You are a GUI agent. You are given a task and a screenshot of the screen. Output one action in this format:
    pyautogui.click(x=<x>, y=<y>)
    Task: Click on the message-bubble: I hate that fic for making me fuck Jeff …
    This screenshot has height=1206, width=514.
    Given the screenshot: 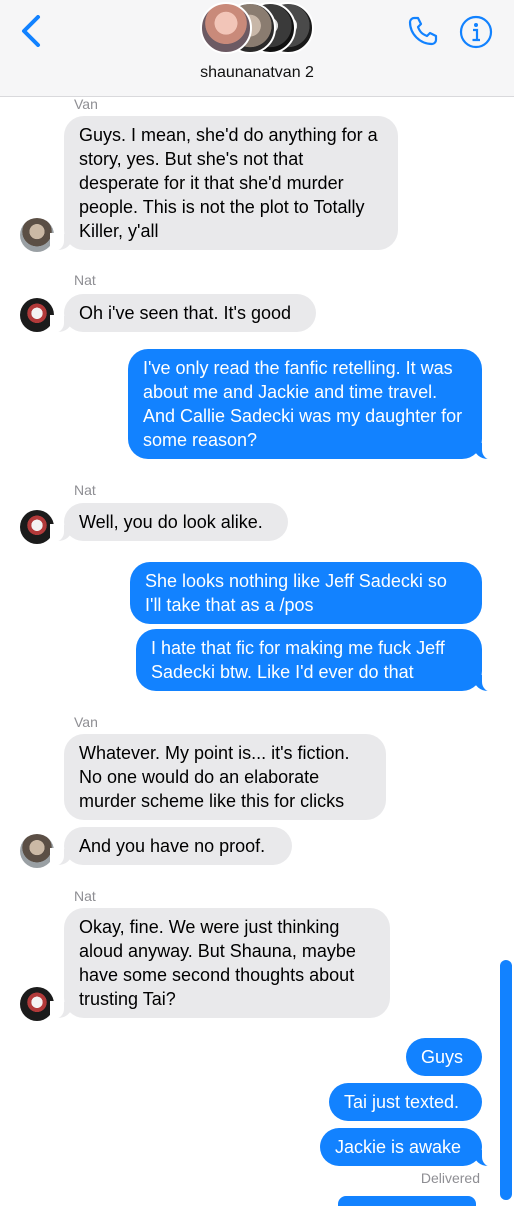 What is the action you would take?
    pyautogui.click(x=316, y=660)
    